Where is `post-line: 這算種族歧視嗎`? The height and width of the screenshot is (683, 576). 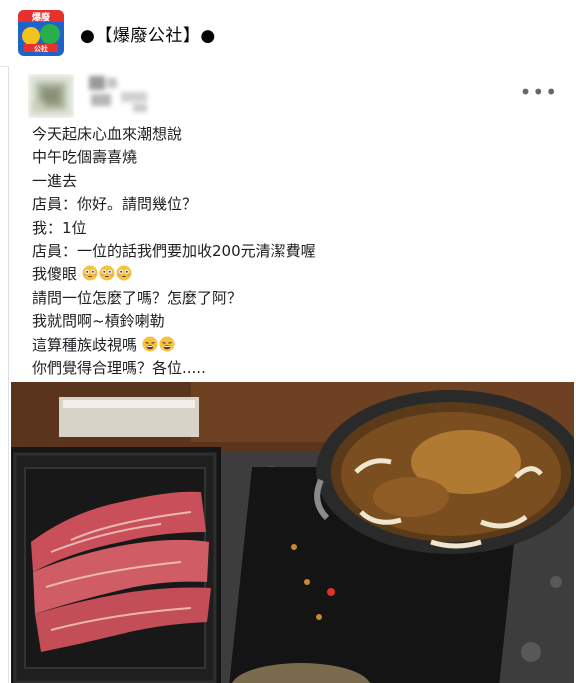
post-line: 這算種族歧視嗎 is located at coordinates (292, 345).